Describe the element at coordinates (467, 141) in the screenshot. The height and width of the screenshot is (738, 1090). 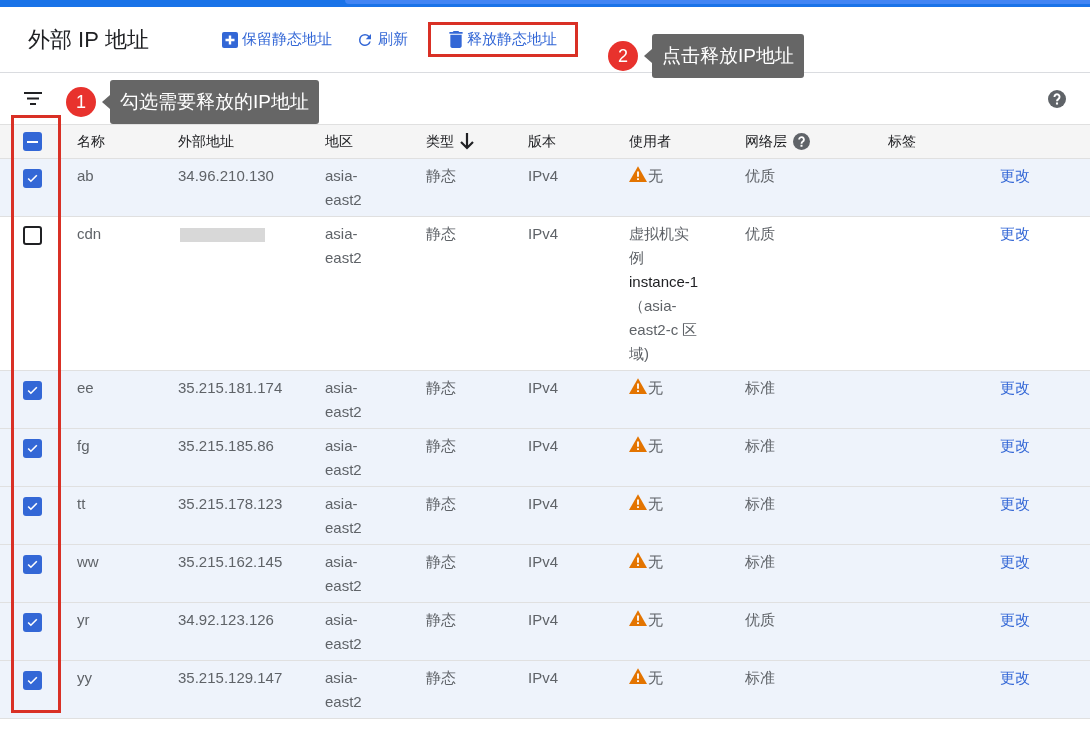
I see `sort-arrow-icon` at that location.